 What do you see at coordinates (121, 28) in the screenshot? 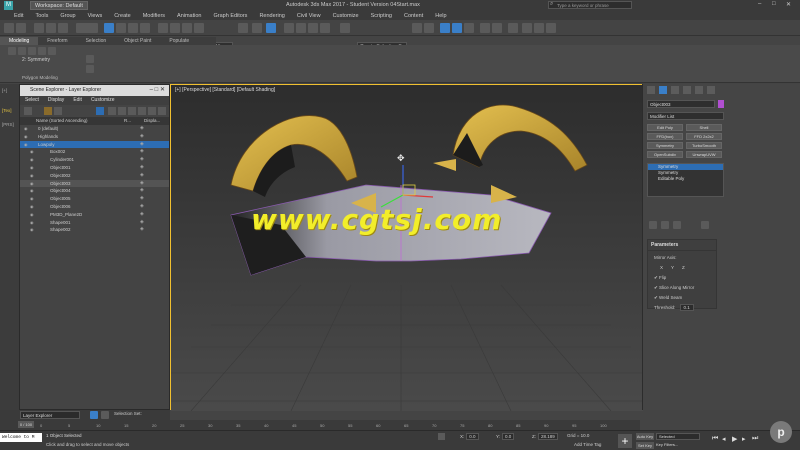
I see `select-by-name-icon` at bounding box center [121, 28].